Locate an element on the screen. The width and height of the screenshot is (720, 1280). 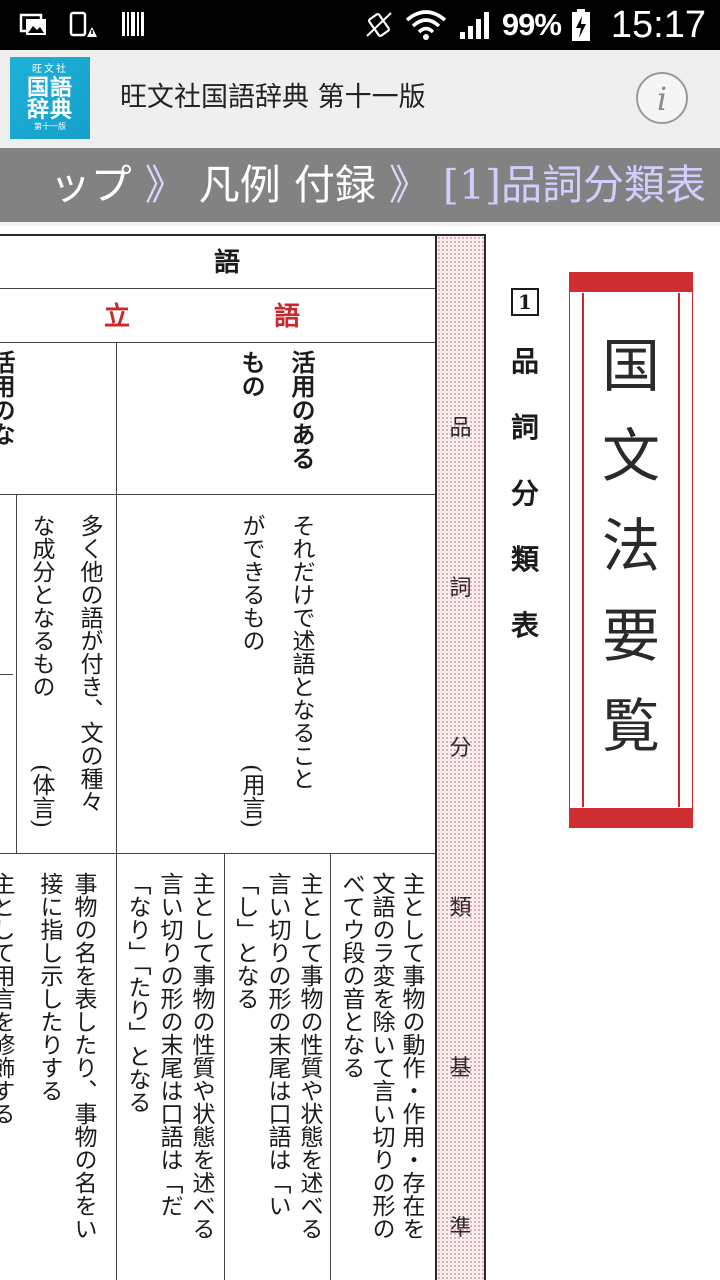
band-char: 分 is located at coordinates (460, 748).